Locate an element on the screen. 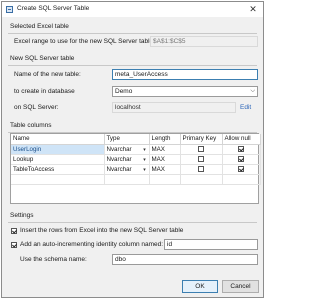  column-name-cell: TableToAccess is located at coordinates (58, 169).